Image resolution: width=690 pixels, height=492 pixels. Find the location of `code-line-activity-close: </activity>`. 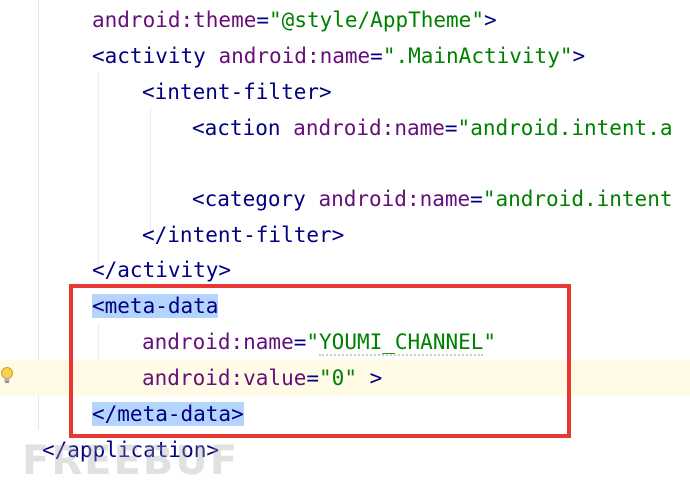

code-line-activity-close: </activity> is located at coordinates (161, 270).